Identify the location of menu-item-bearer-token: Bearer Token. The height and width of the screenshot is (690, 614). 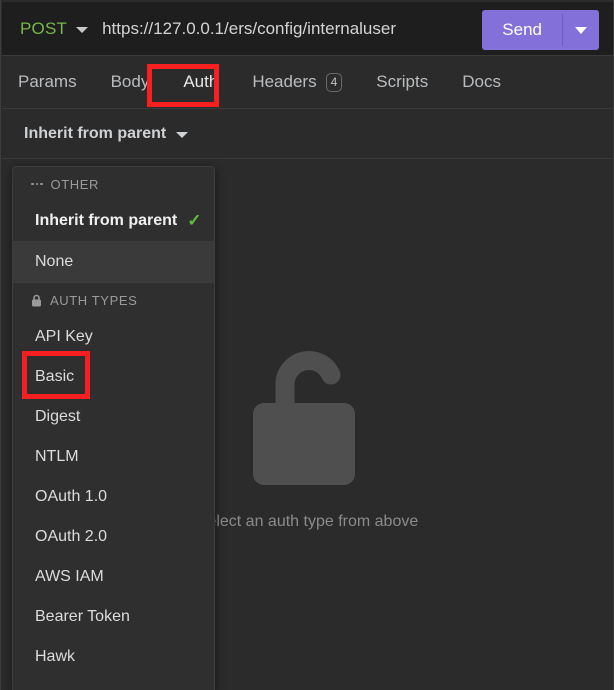
(113, 617).